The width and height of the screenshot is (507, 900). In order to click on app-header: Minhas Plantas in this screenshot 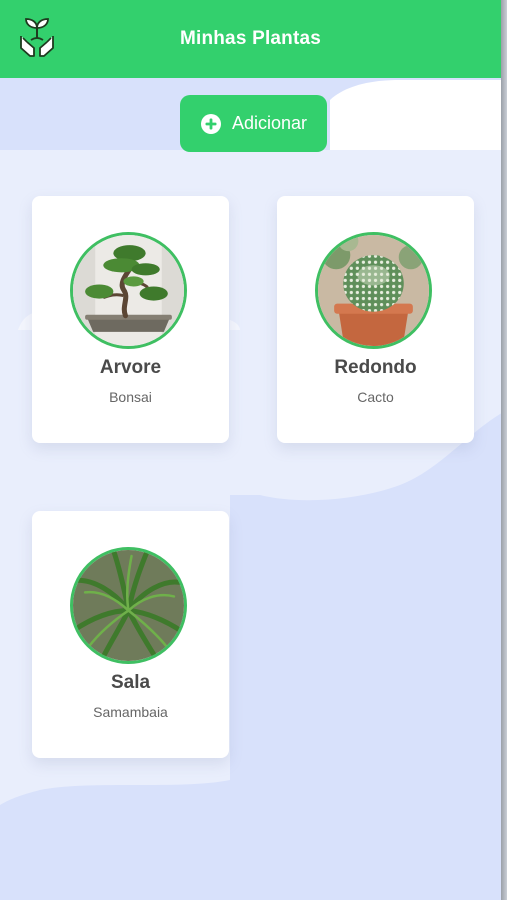, I will do `click(250, 39)`.